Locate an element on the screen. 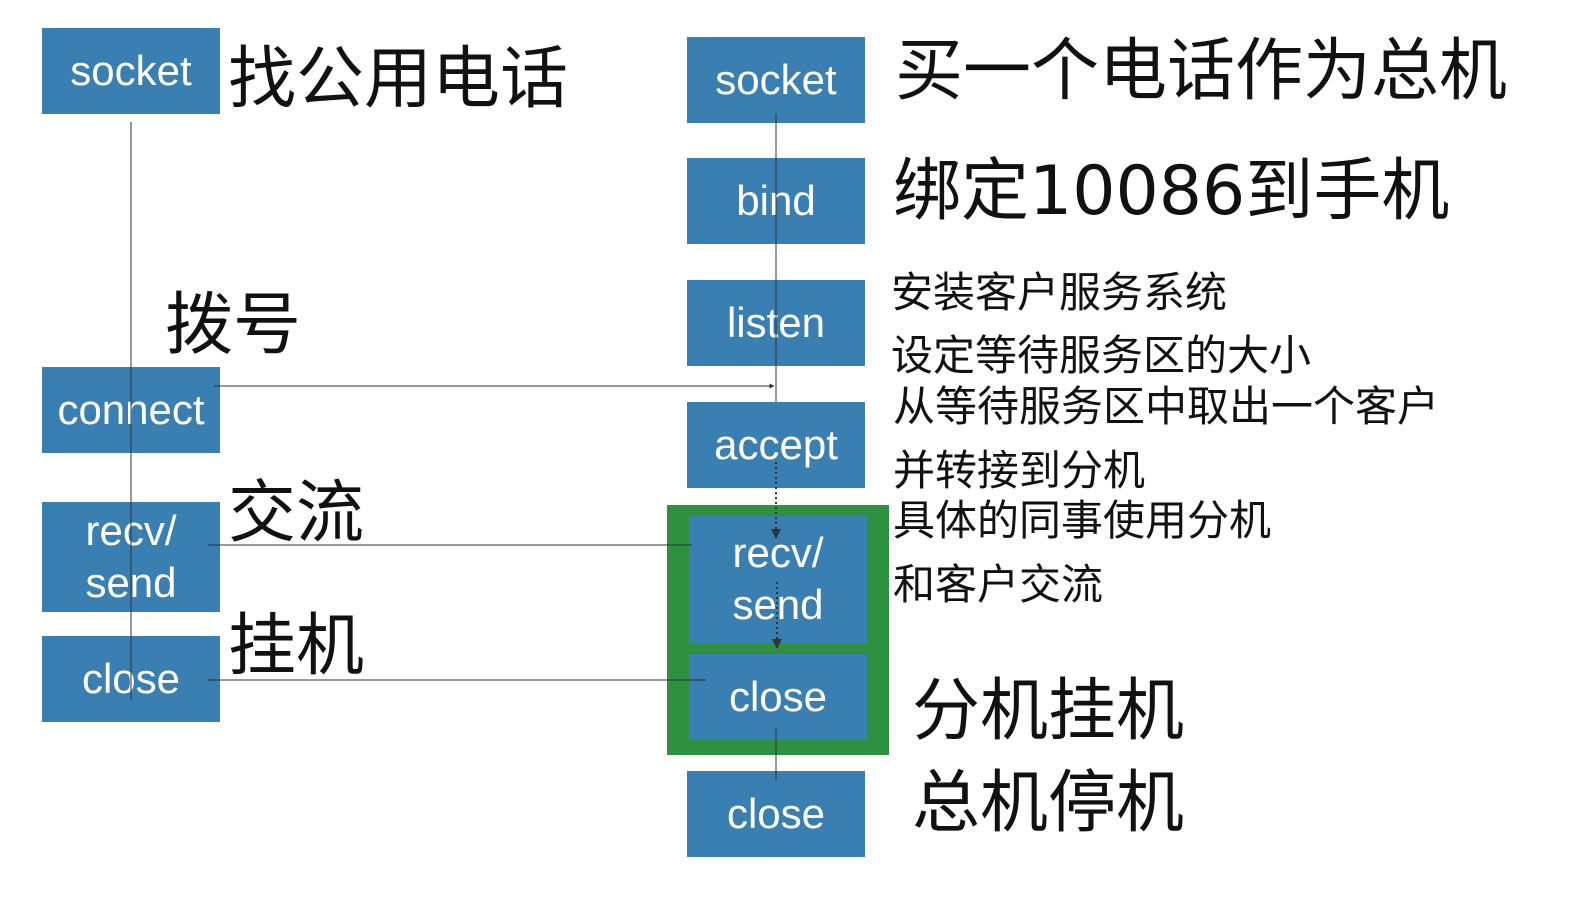 Image resolution: width=1574 pixels, height=904 pixels. server-recv-send-box: recv/ send is located at coordinates (778, 579).